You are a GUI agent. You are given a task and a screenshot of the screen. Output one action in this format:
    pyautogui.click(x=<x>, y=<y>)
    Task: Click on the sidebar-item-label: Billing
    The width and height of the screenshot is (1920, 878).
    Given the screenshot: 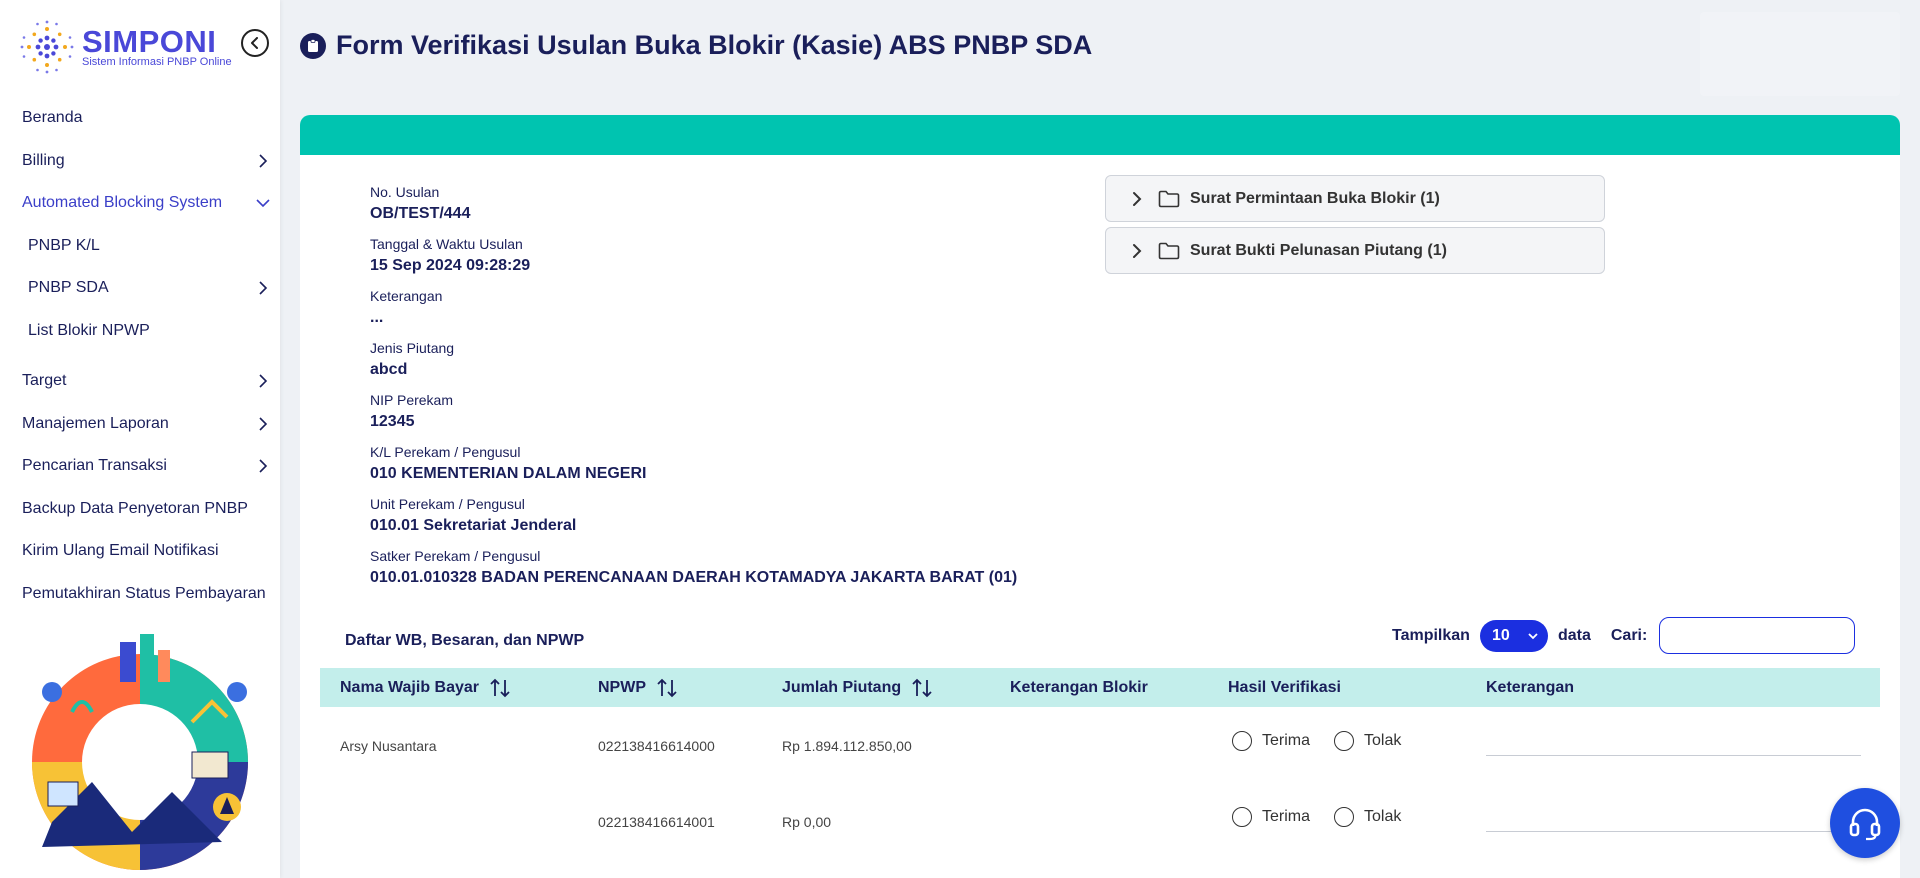 What is the action you would take?
    pyautogui.click(x=43, y=160)
    